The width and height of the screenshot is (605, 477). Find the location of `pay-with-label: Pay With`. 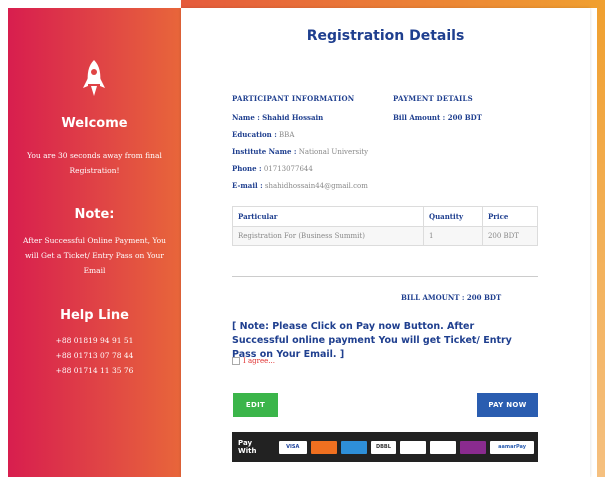

pay-with-label: Pay With is located at coordinates (247, 447).